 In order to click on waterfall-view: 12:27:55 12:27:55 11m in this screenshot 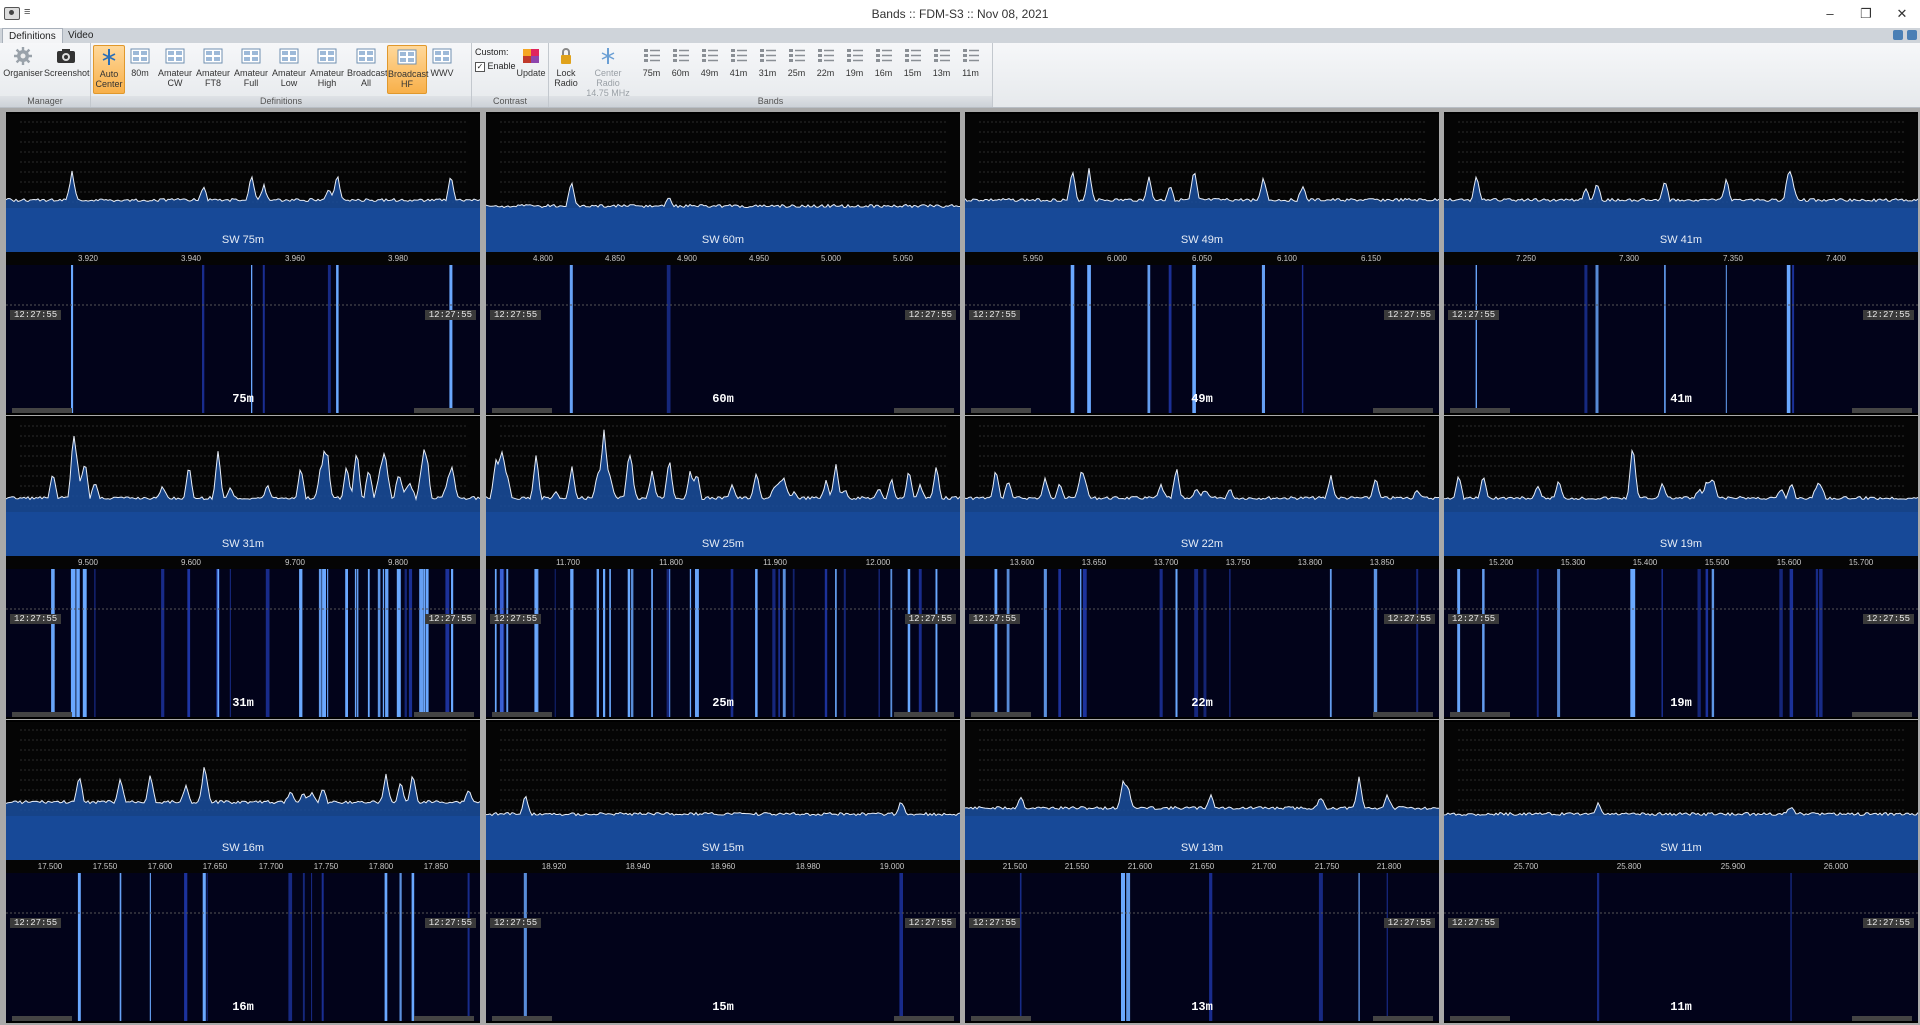, I will do `click(1681, 947)`.